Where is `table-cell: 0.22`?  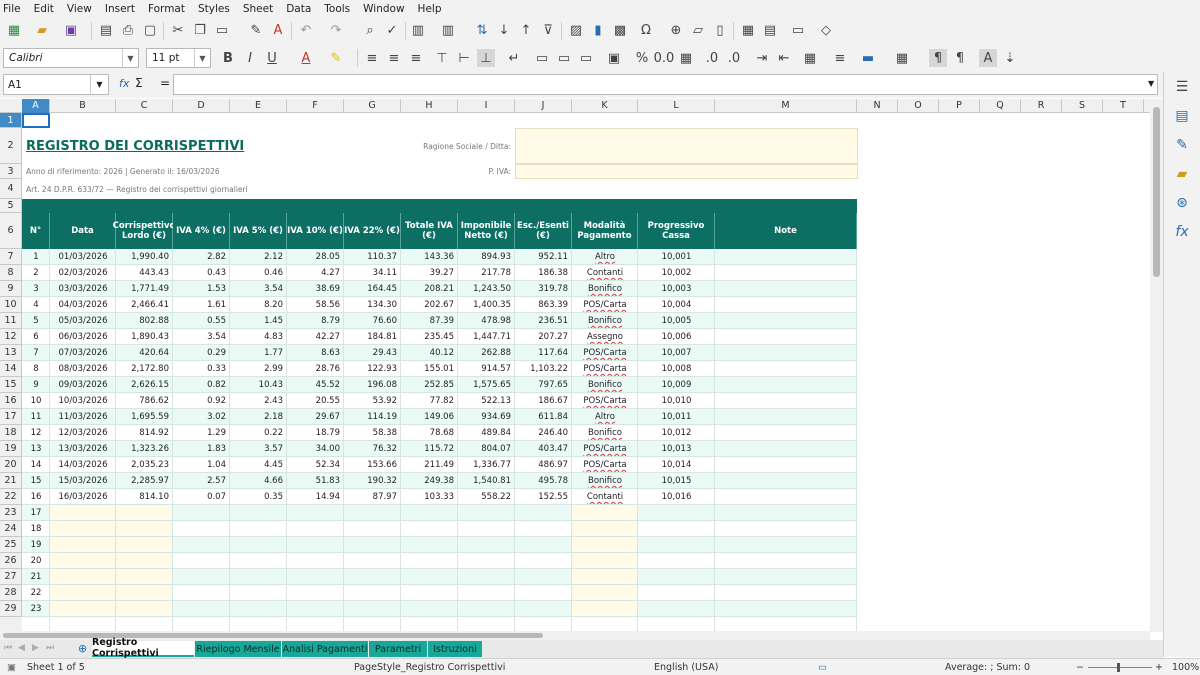 table-cell: 0.22 is located at coordinates (258, 433).